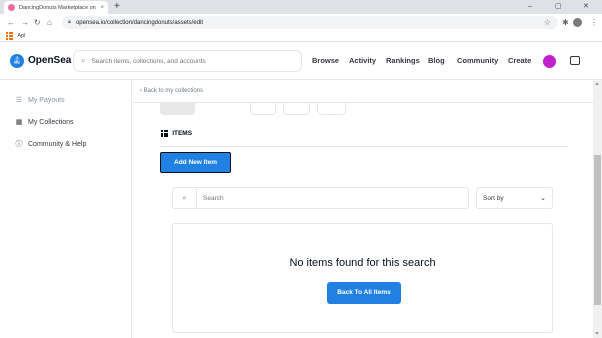 The image size is (602, 338). I want to click on wallet-icon, so click(575, 60).